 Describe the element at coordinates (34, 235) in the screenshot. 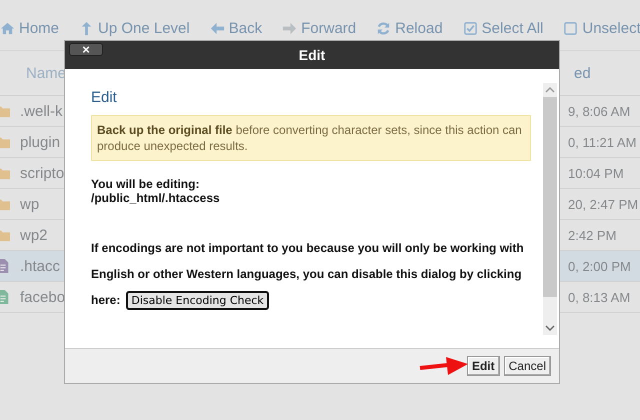

I see `file-name: wp2` at that location.